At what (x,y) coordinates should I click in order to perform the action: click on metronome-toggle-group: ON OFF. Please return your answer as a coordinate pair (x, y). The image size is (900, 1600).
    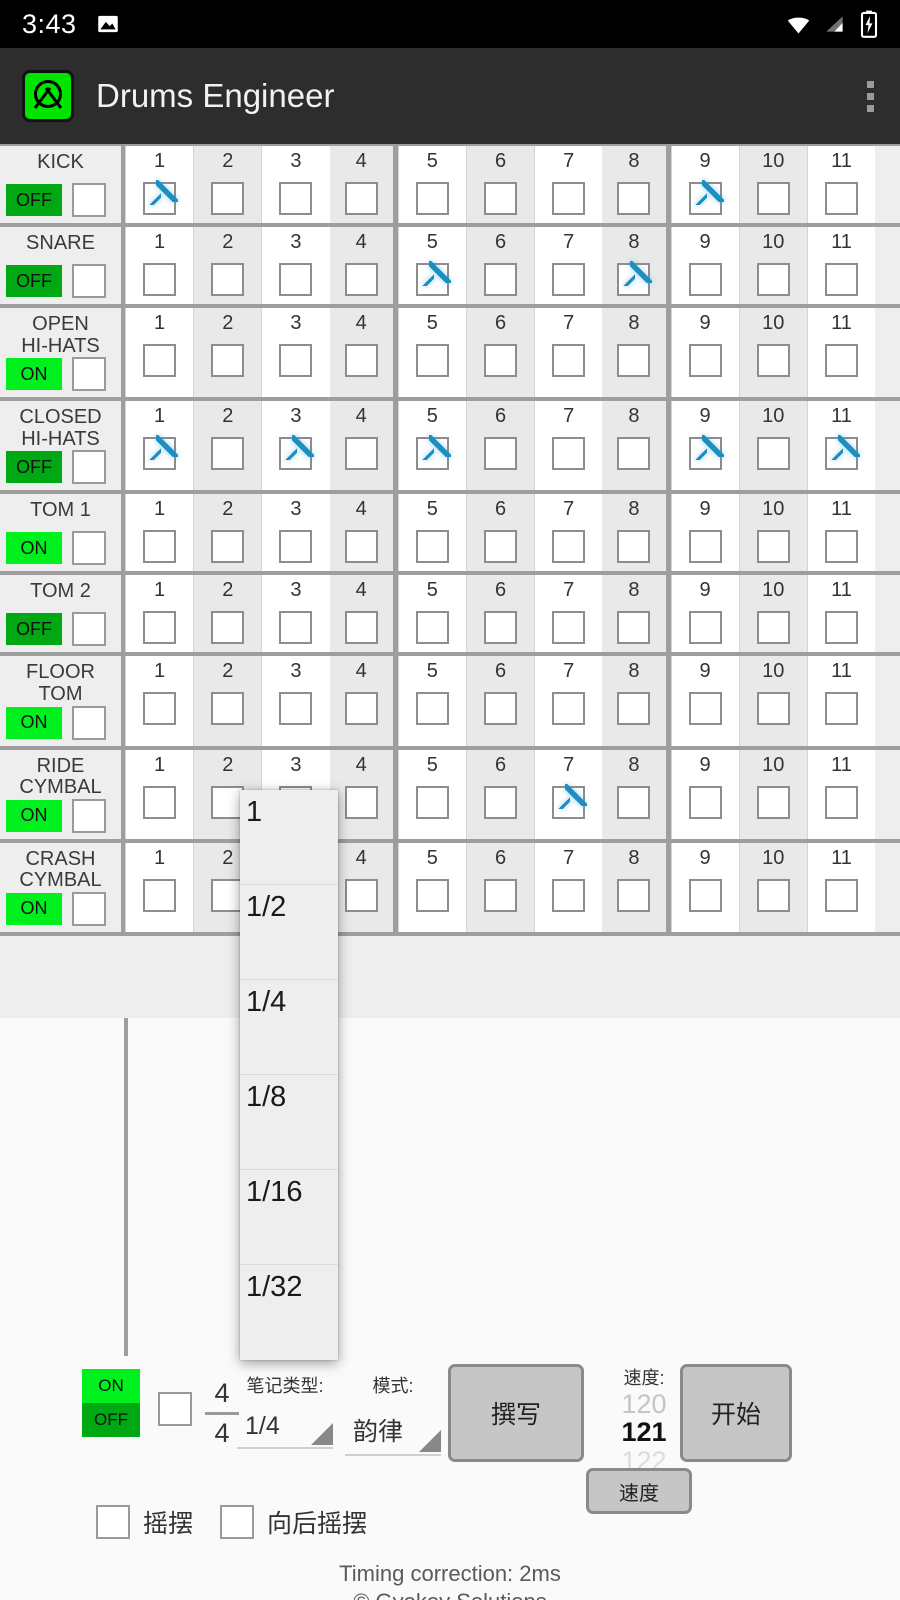
    Looking at the image, I should click on (111, 1403).